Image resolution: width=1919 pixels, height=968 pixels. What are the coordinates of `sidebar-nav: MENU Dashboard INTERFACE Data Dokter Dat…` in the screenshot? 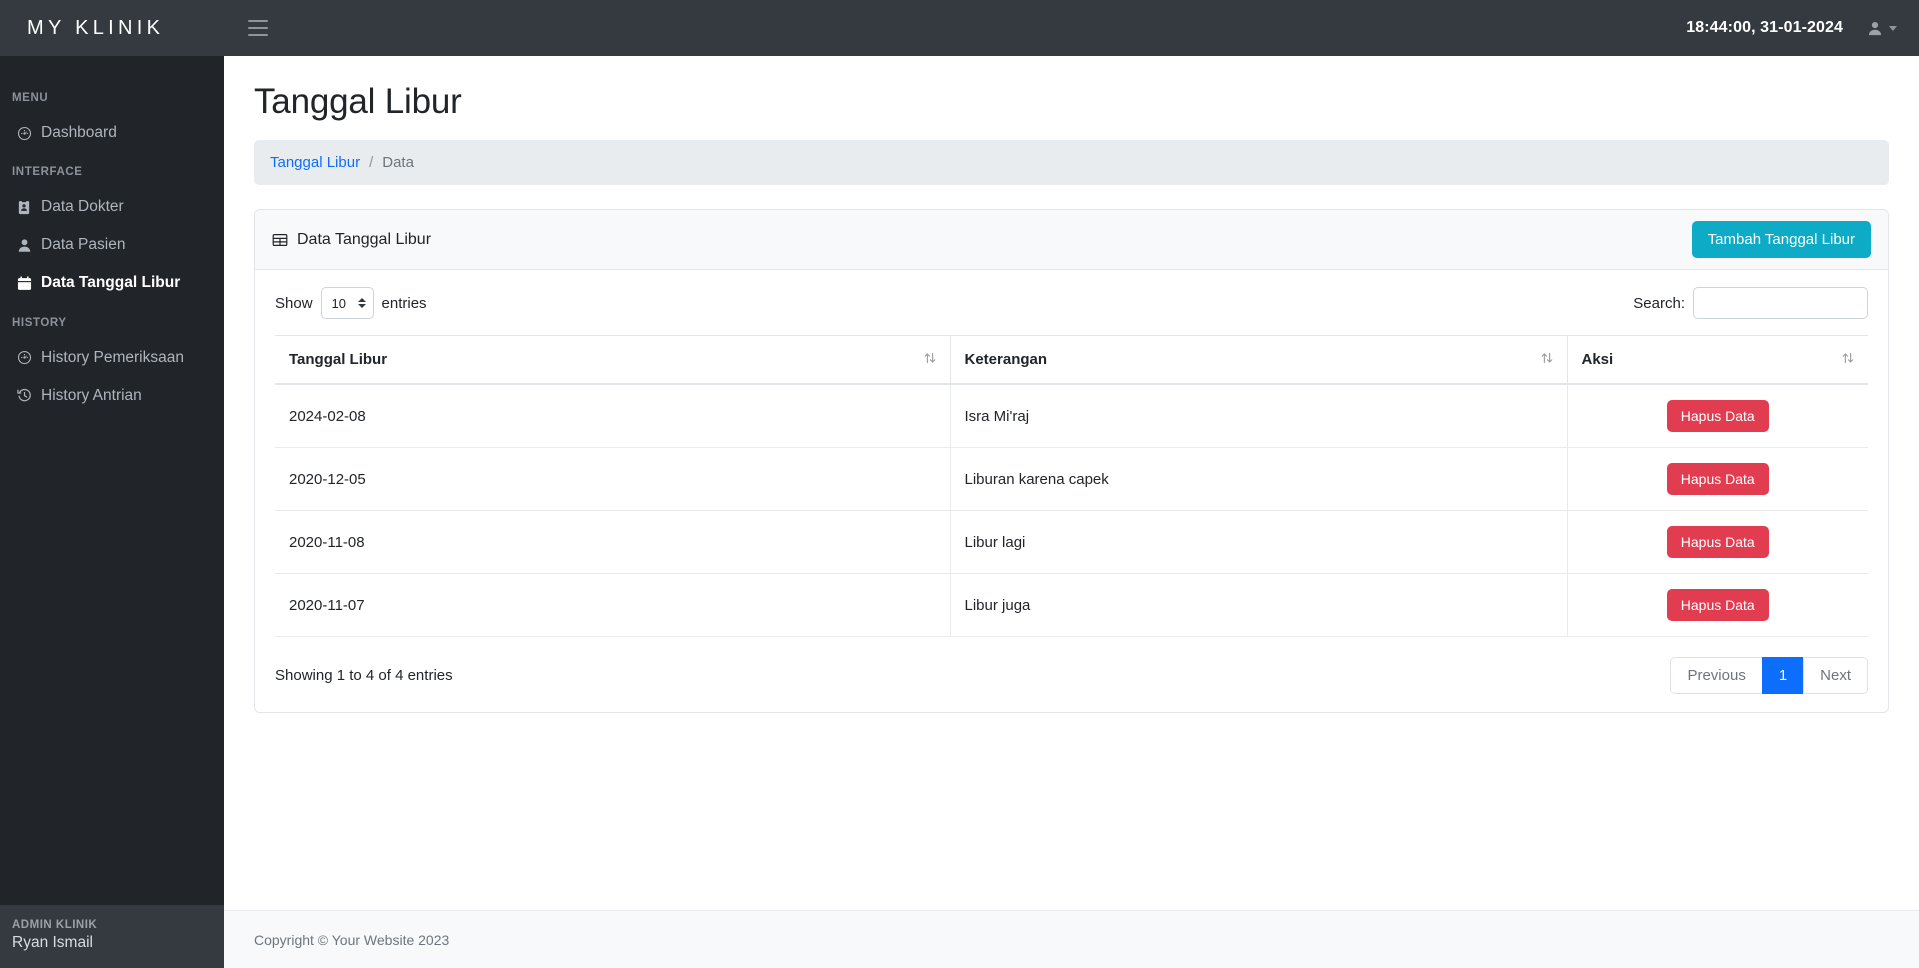 It's located at (112, 480).